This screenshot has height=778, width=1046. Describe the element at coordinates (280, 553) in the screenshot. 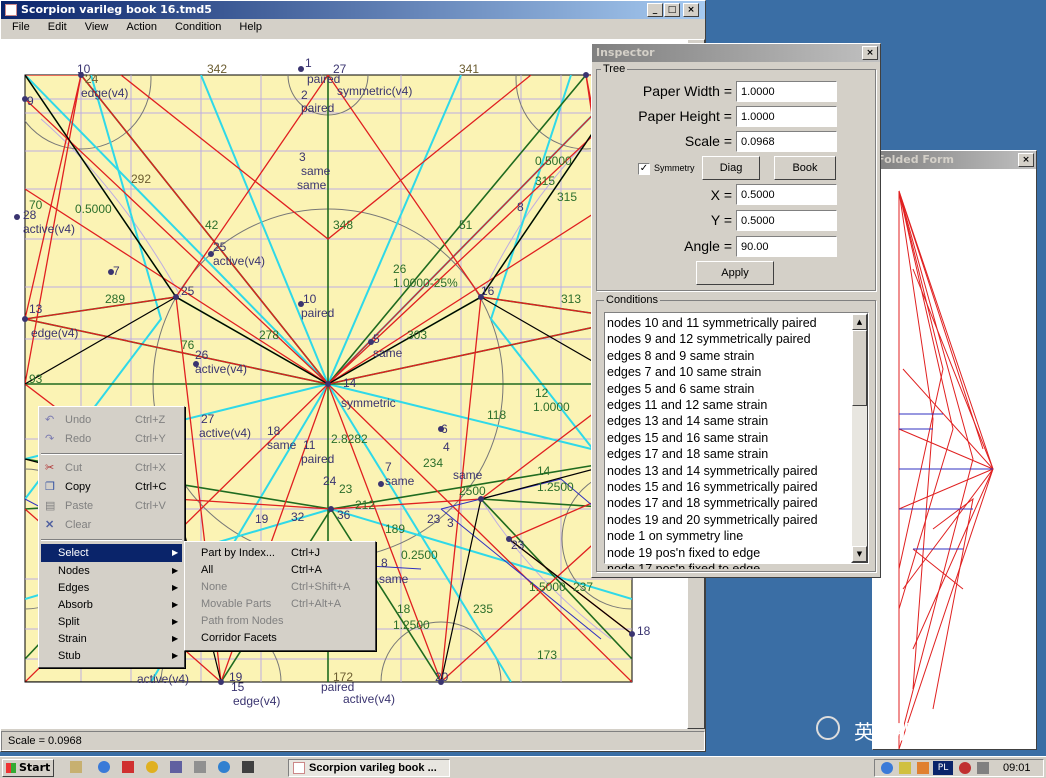

I see `submenu-part-by-index: Part by Index... Ctrl+J` at that location.